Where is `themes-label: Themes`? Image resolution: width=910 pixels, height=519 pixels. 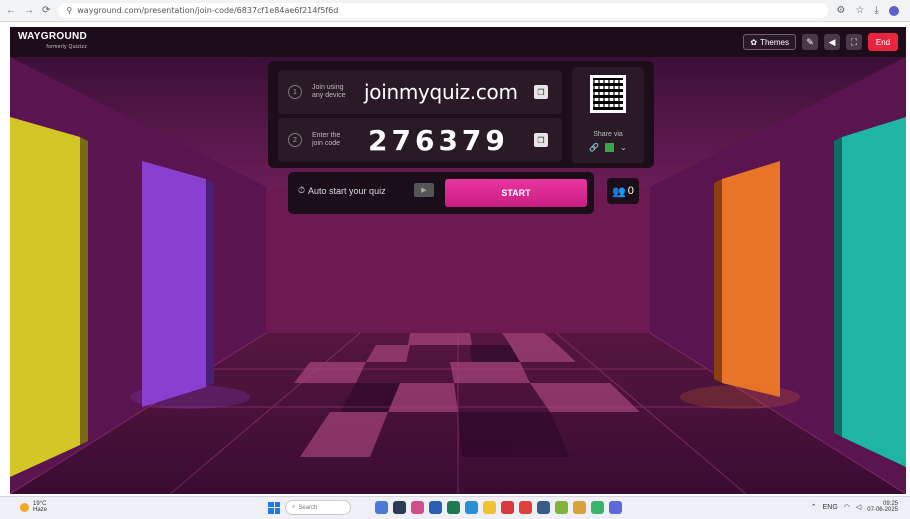
themes-label: Themes is located at coordinates (774, 42).